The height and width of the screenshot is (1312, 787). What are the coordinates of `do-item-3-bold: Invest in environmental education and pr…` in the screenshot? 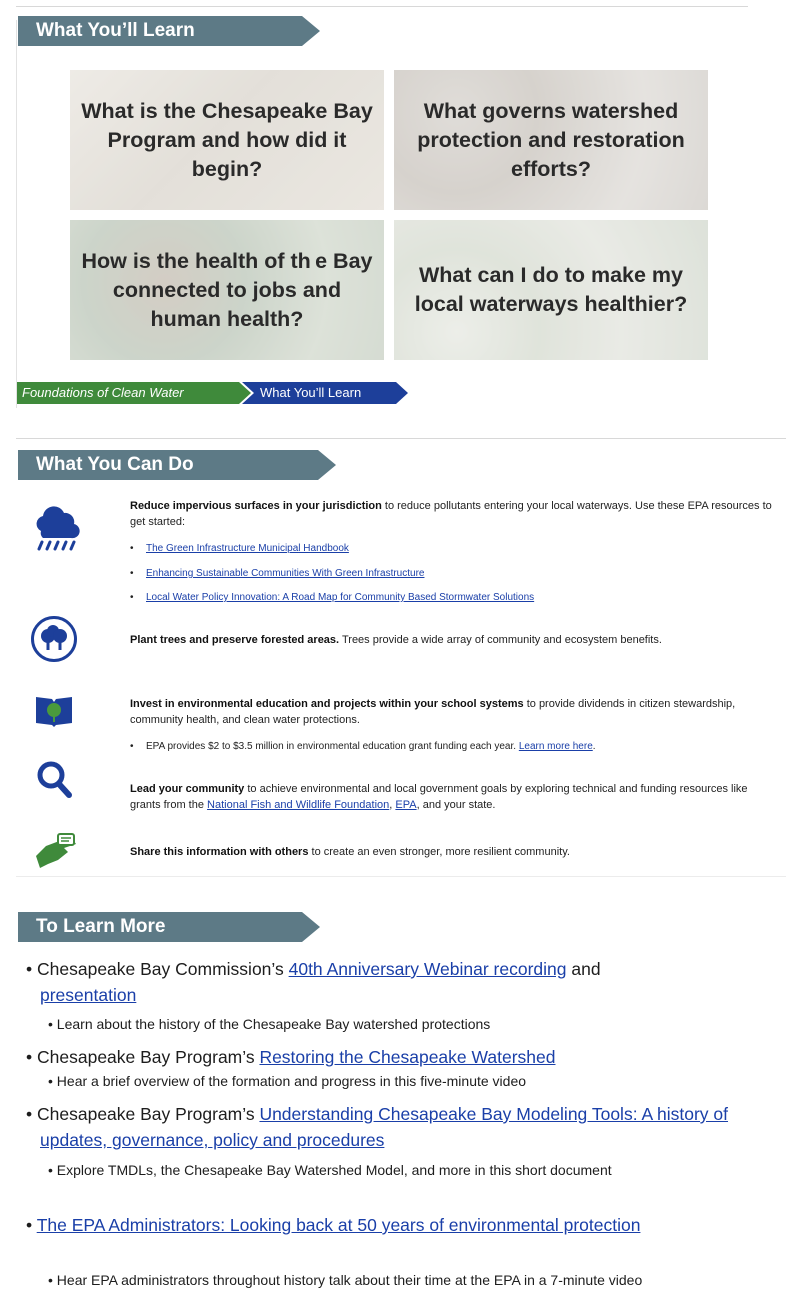 It's located at (327, 704).